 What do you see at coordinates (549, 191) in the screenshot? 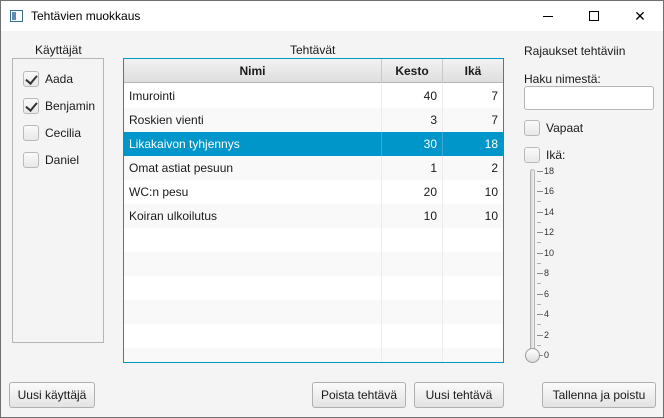
I see `slider-tick-label: 16` at bounding box center [549, 191].